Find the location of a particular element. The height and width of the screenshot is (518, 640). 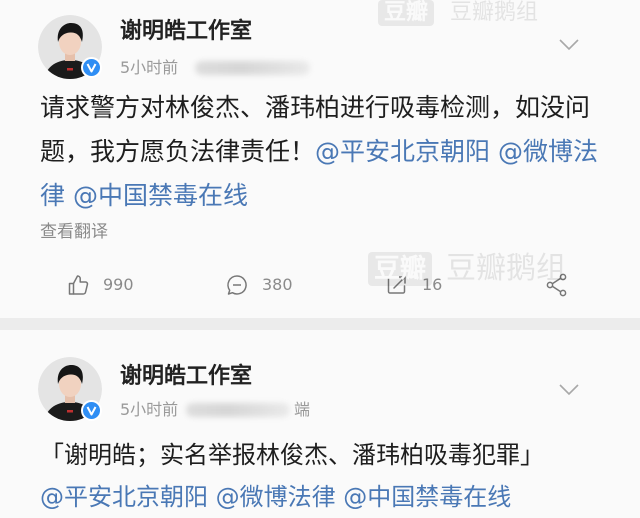

post-source-tail: 端 is located at coordinates (302, 409).